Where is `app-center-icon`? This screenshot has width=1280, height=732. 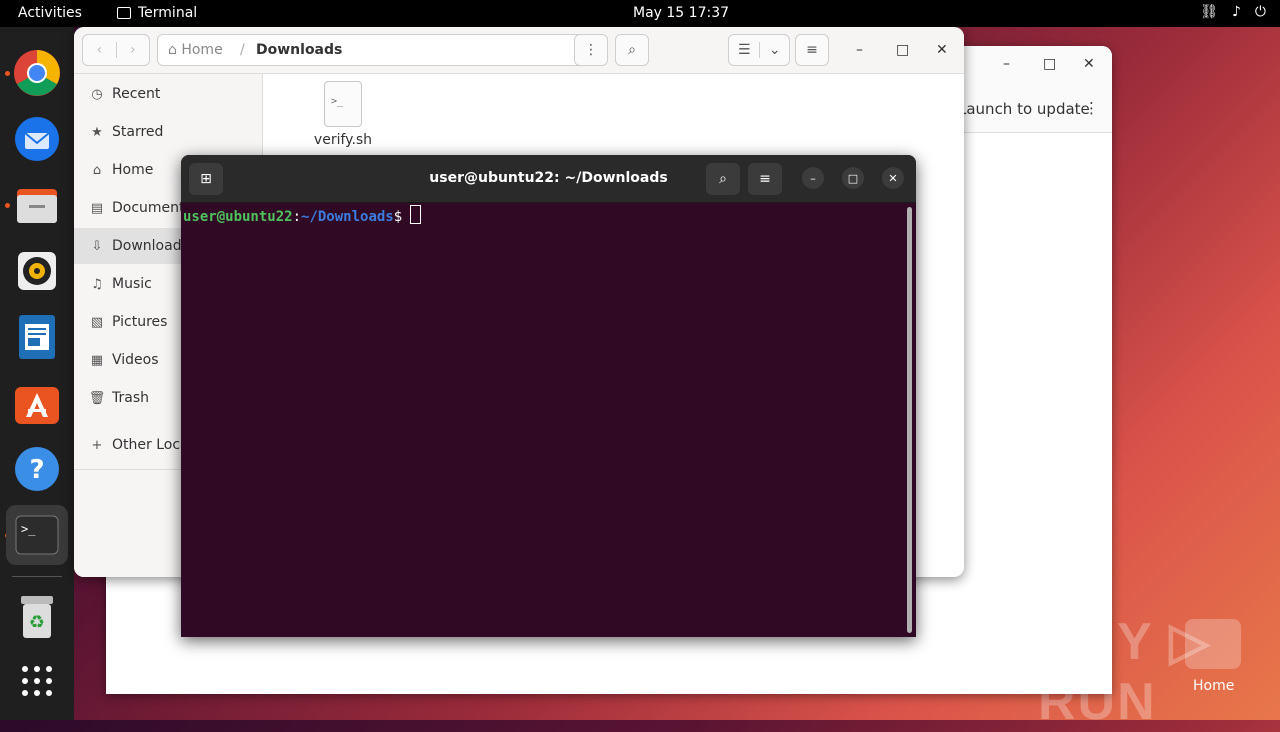 app-center-icon is located at coordinates (37, 403).